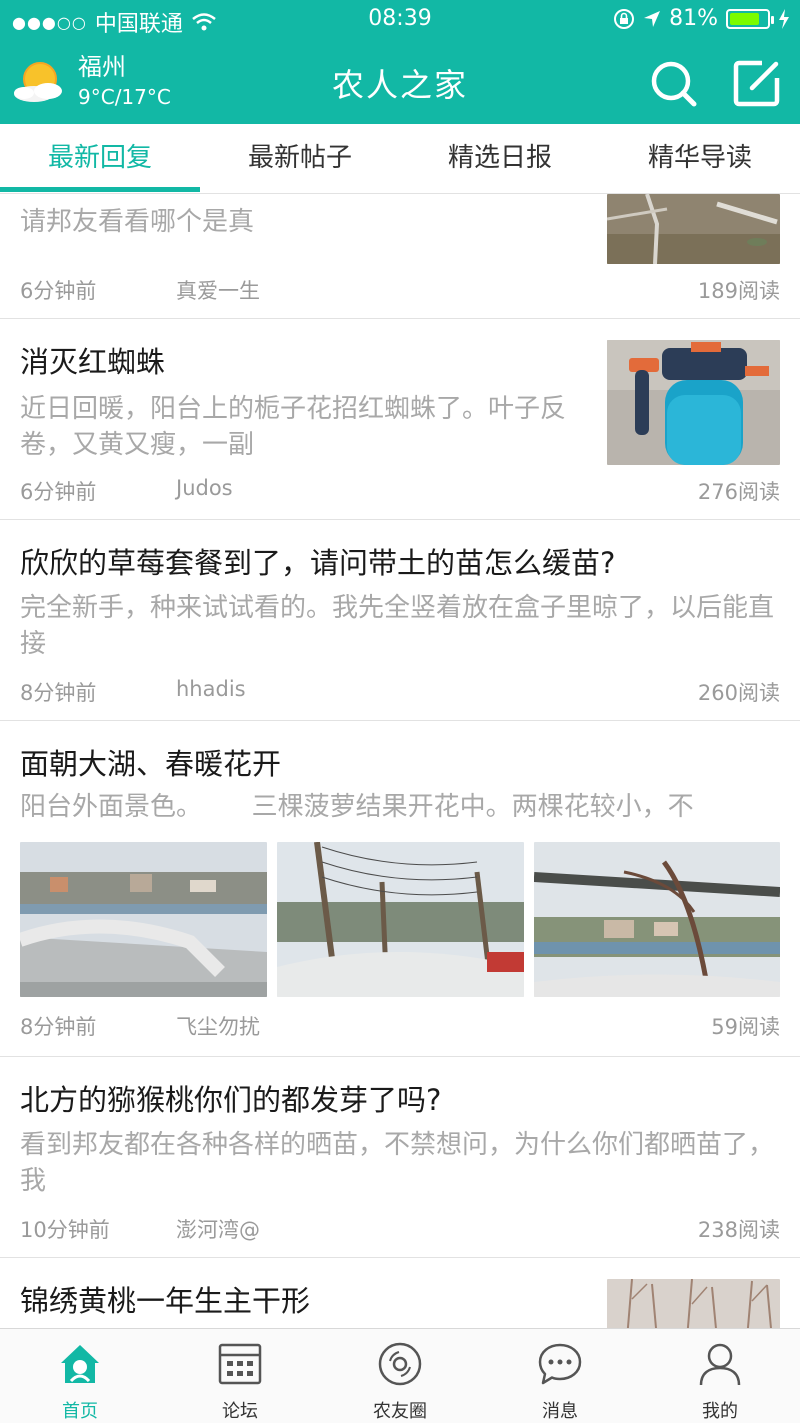  Describe the element at coordinates (745, 1027) in the screenshot. I see `post-read-count: 59阅读` at that location.